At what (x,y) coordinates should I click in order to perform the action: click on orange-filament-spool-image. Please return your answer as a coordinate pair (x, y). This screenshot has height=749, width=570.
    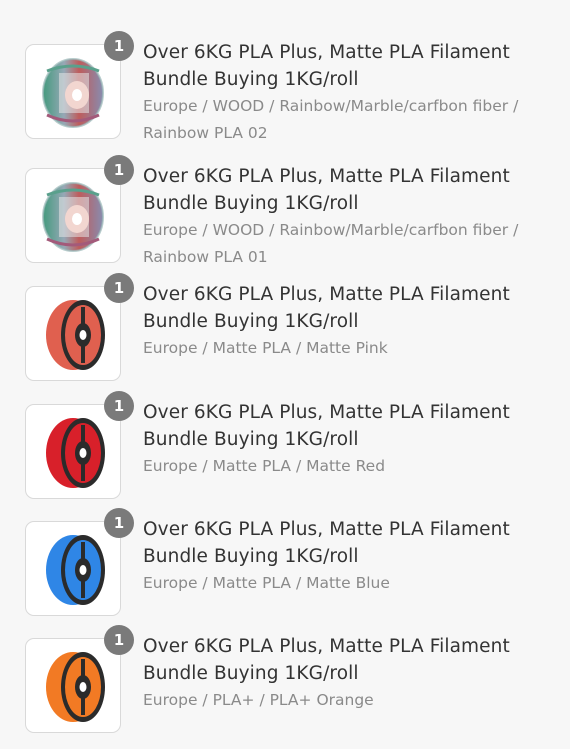
    Looking at the image, I should click on (75, 687).